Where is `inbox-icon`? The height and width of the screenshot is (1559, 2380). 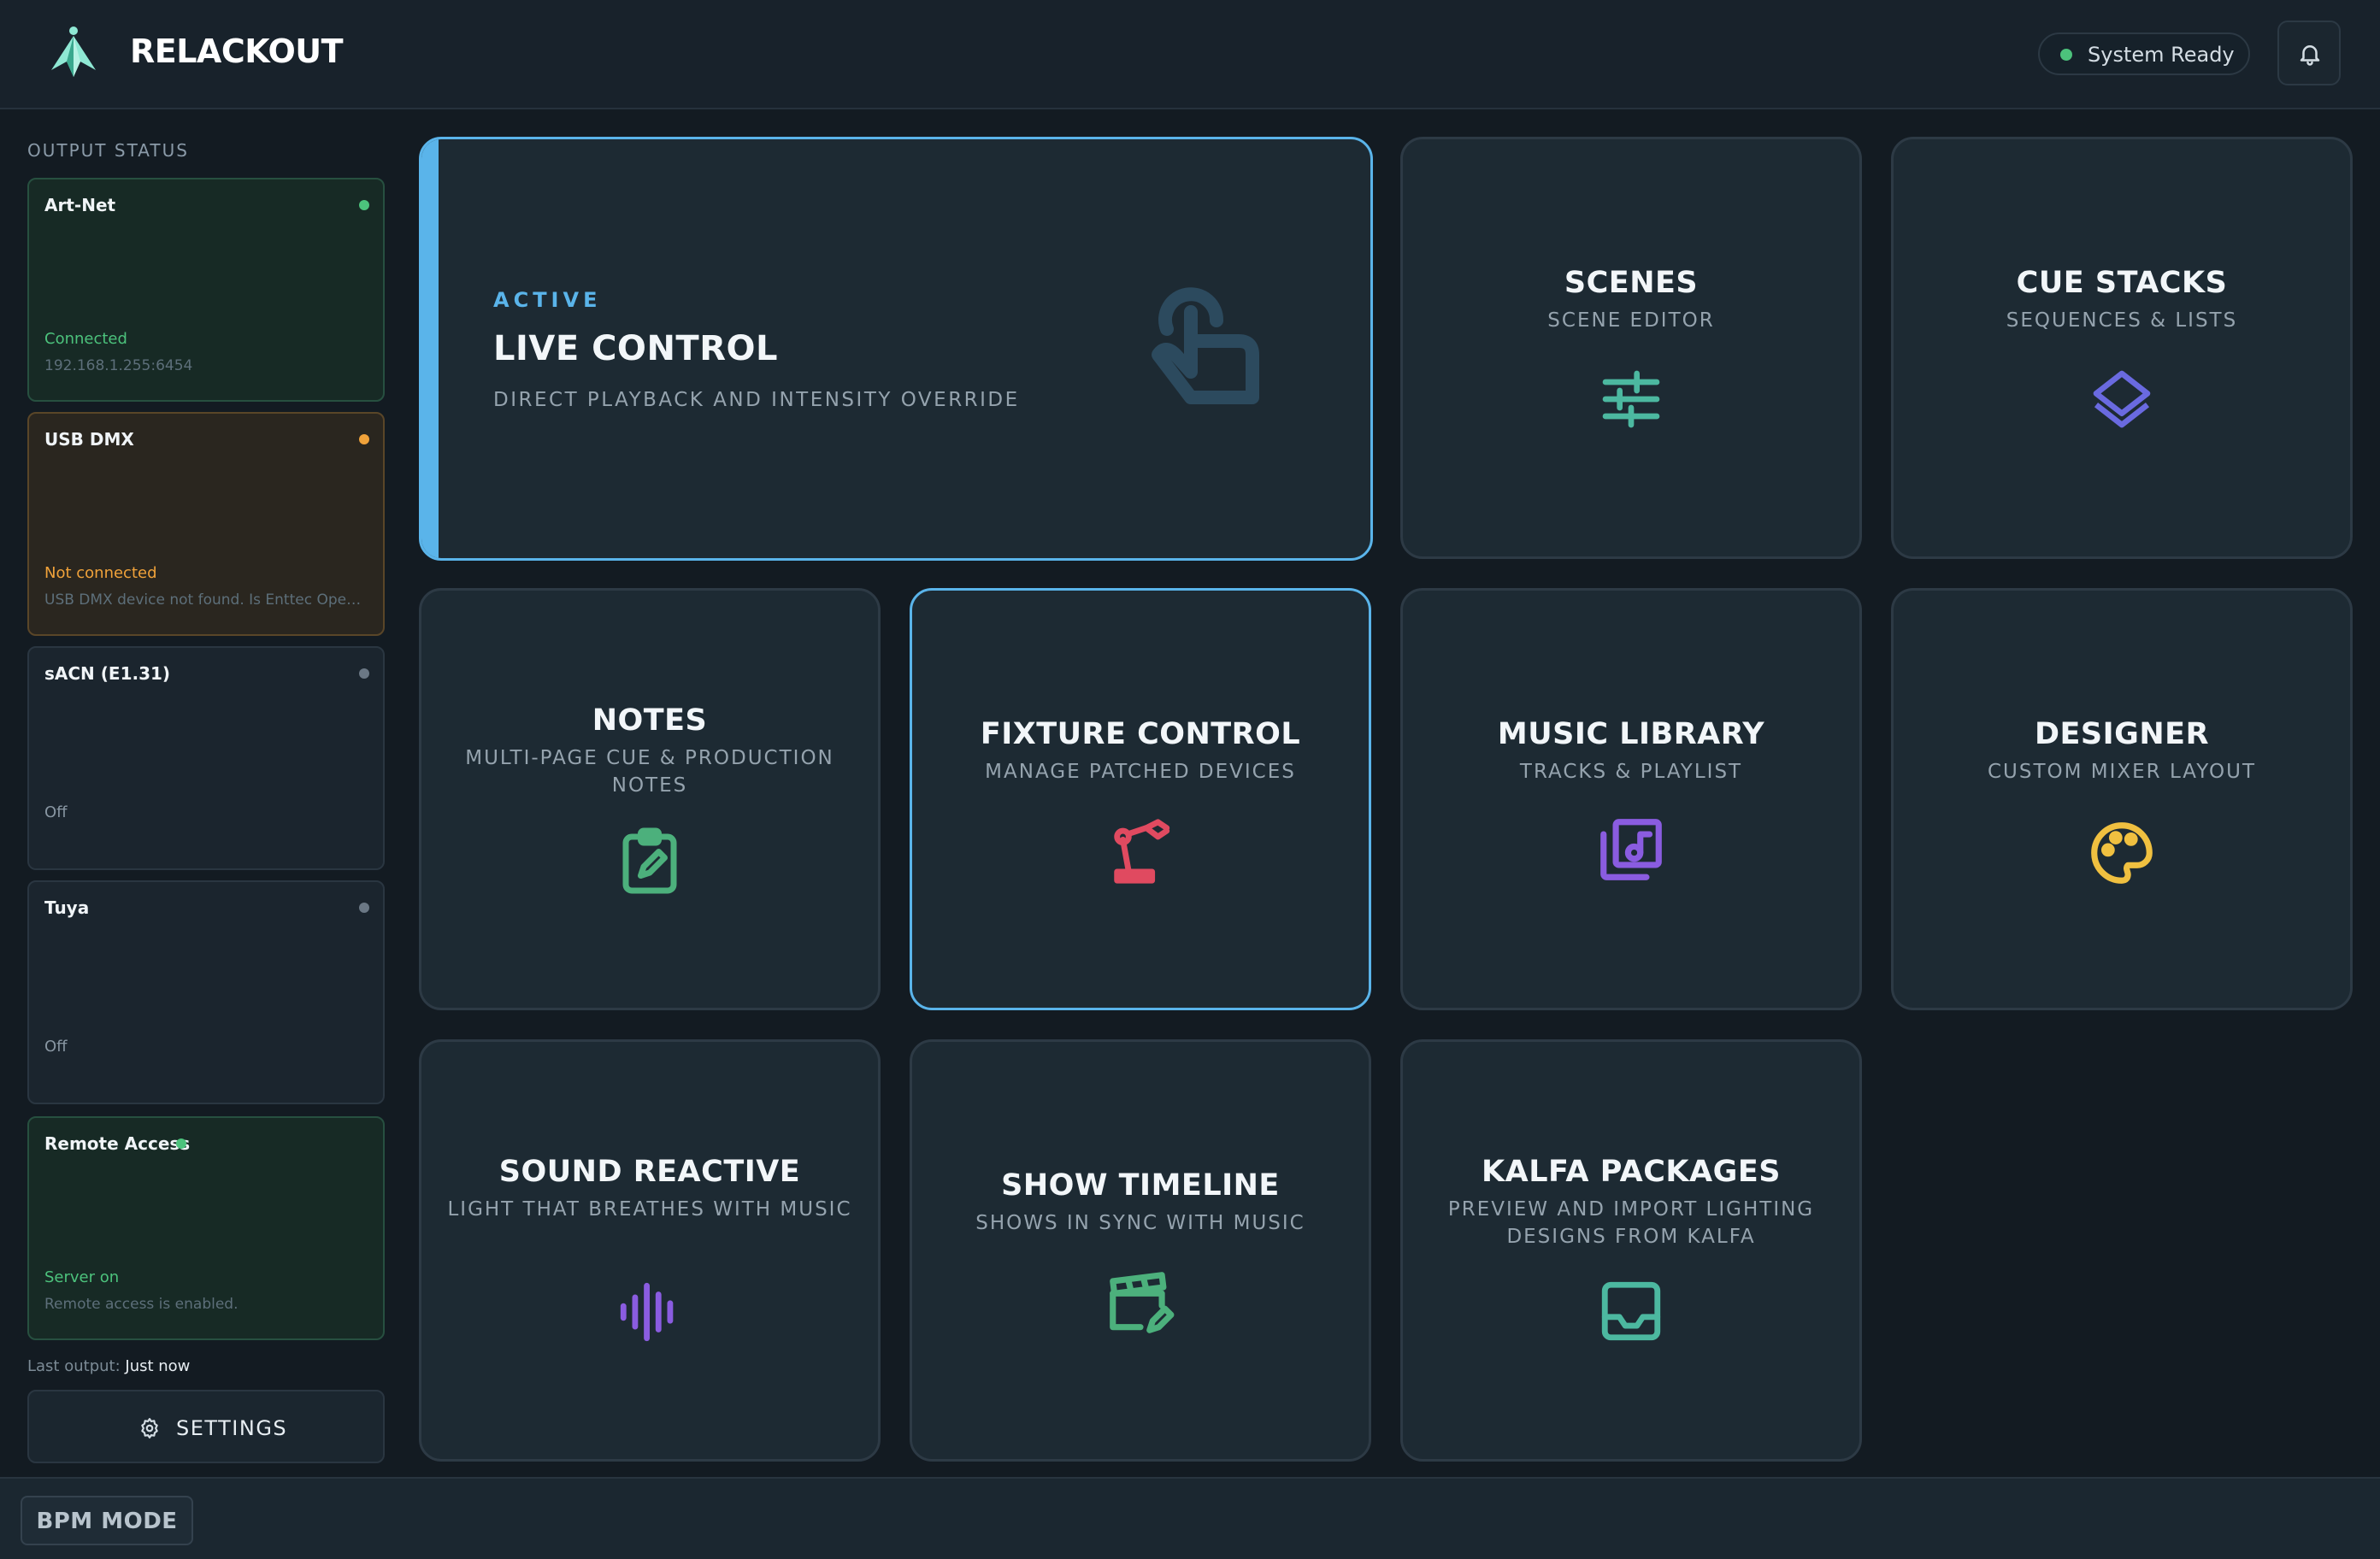 inbox-icon is located at coordinates (1631, 1311).